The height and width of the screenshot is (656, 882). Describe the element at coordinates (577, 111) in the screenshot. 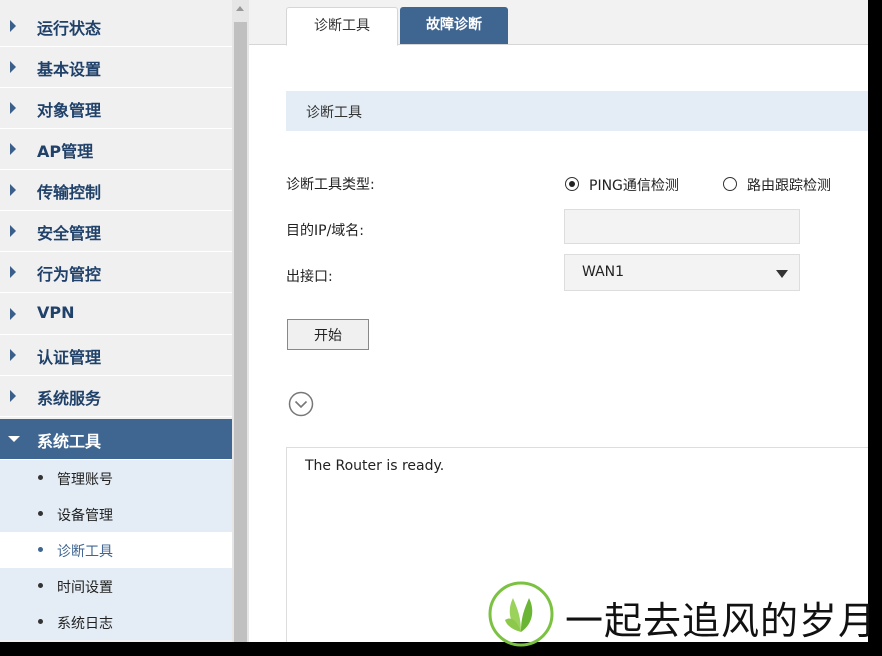

I see `section-header: 诊断工具` at that location.